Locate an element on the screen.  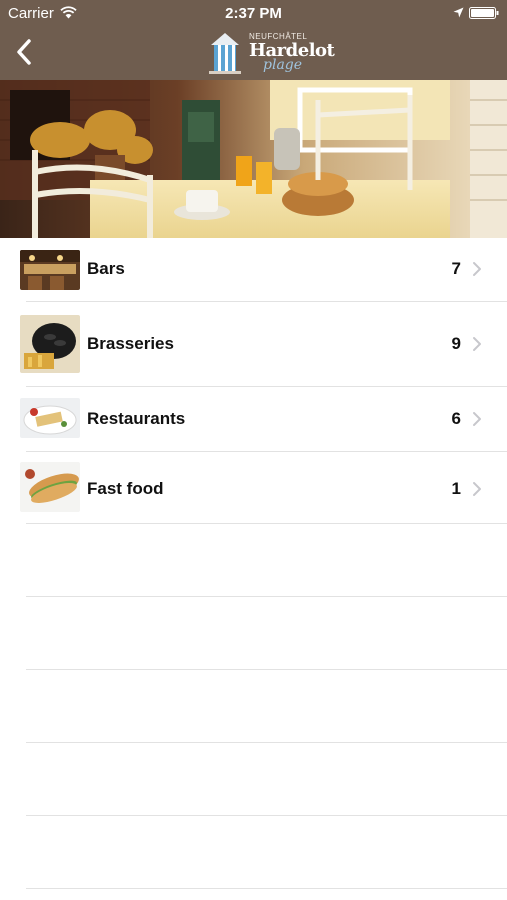
bars-count: 7 is located at coordinates (456, 268).